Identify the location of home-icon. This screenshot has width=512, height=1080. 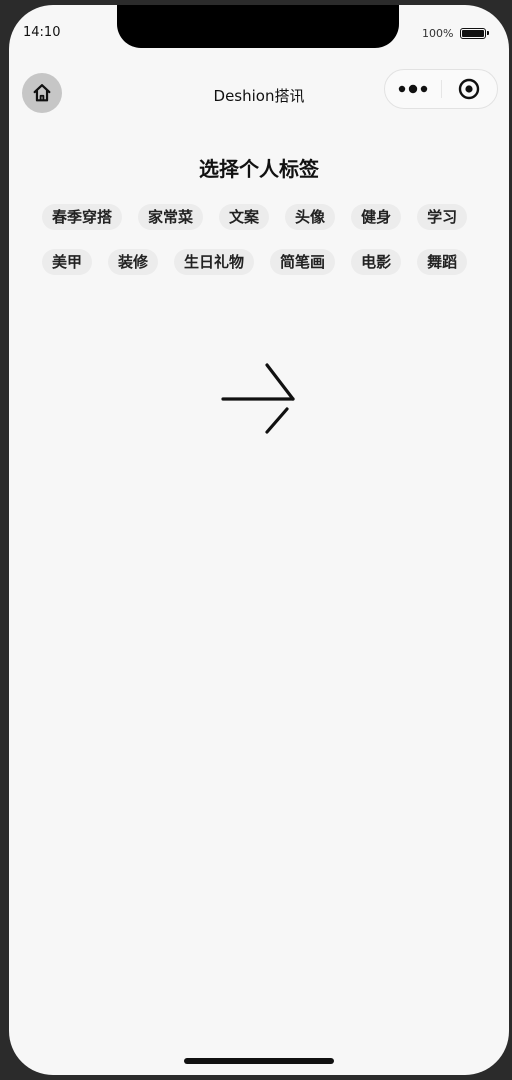
(42, 93).